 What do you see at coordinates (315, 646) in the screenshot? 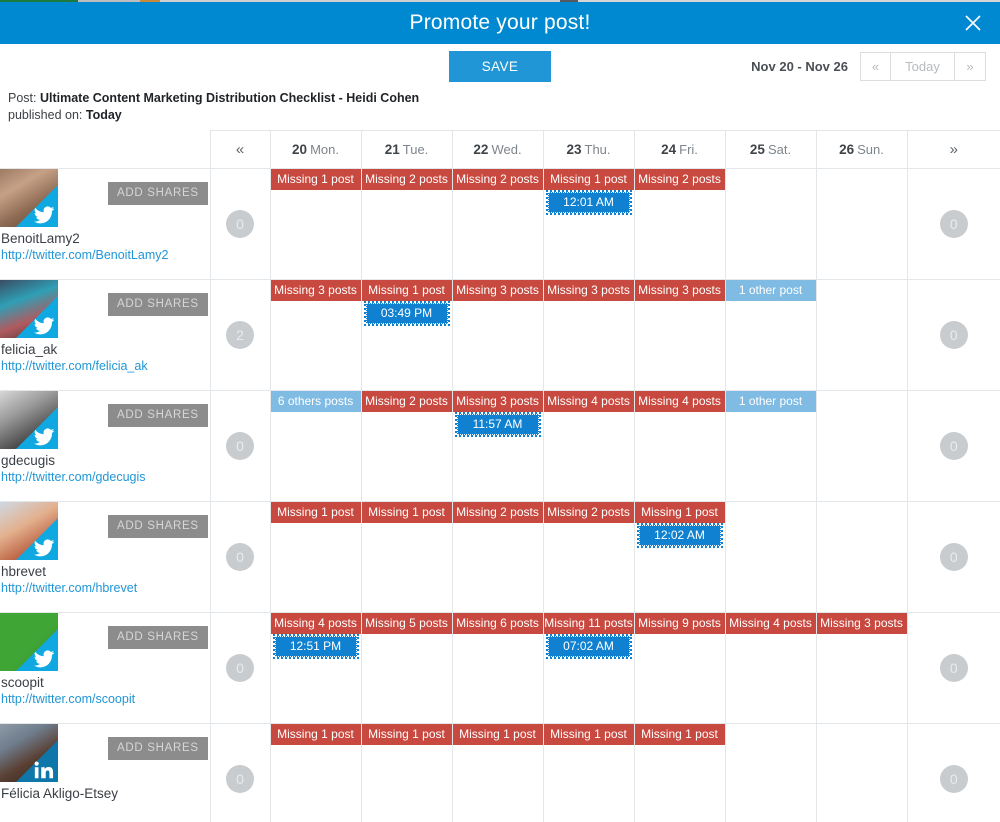
I see `scheduled-time-badge: 12:51 PM` at bounding box center [315, 646].